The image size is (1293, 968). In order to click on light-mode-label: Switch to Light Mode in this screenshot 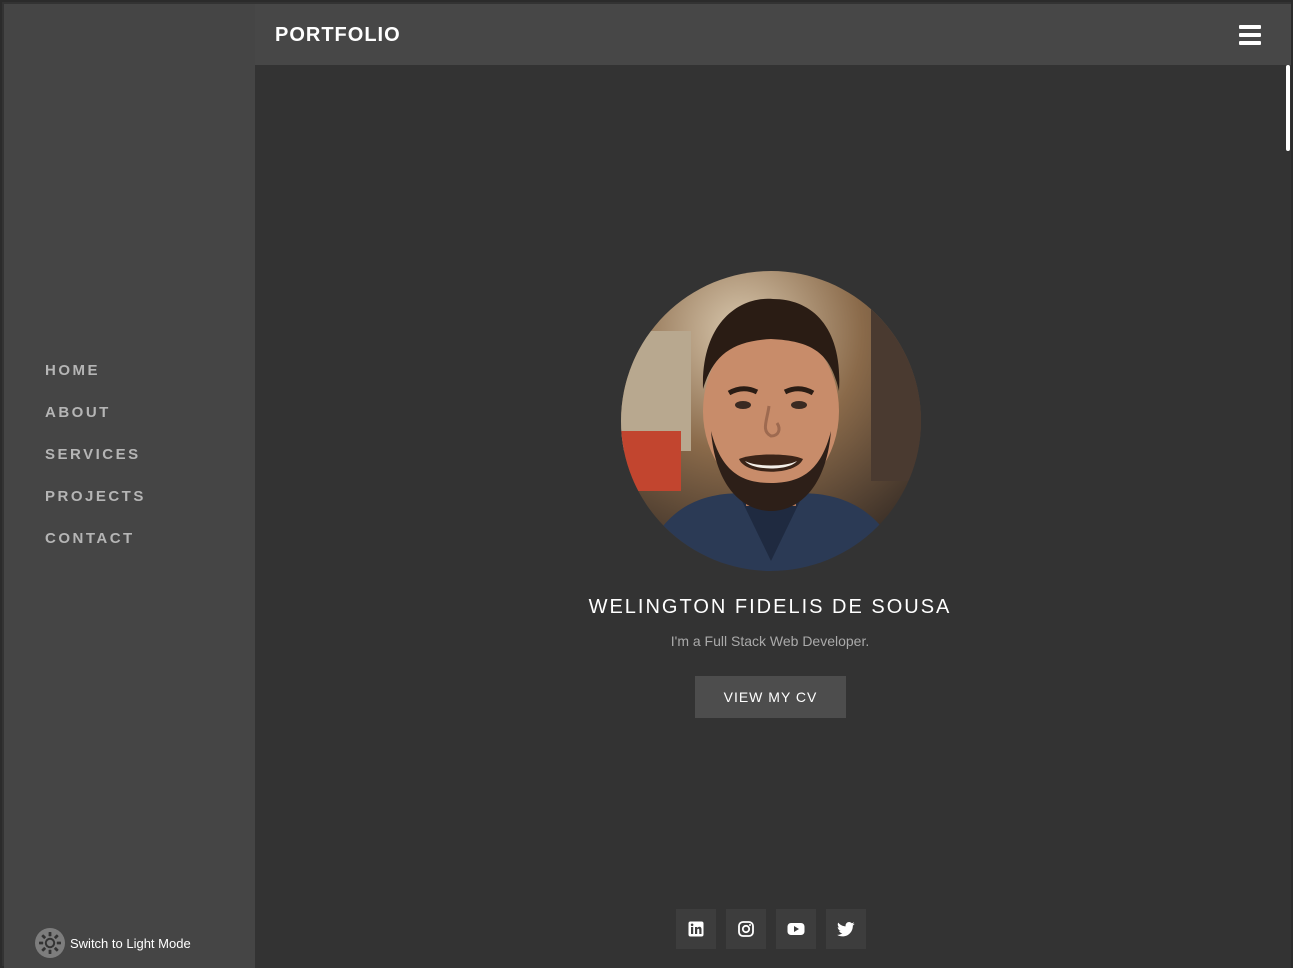, I will do `click(130, 943)`.